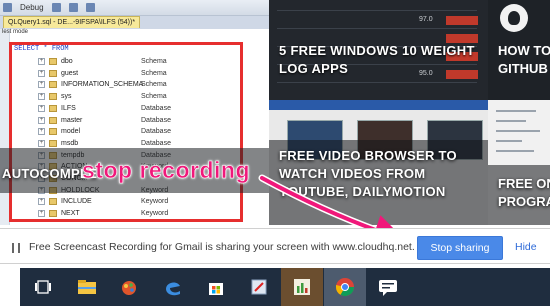 The height and width of the screenshot is (306, 550). What do you see at coordinates (43, 287) in the screenshot?
I see `task-view-icon` at bounding box center [43, 287].